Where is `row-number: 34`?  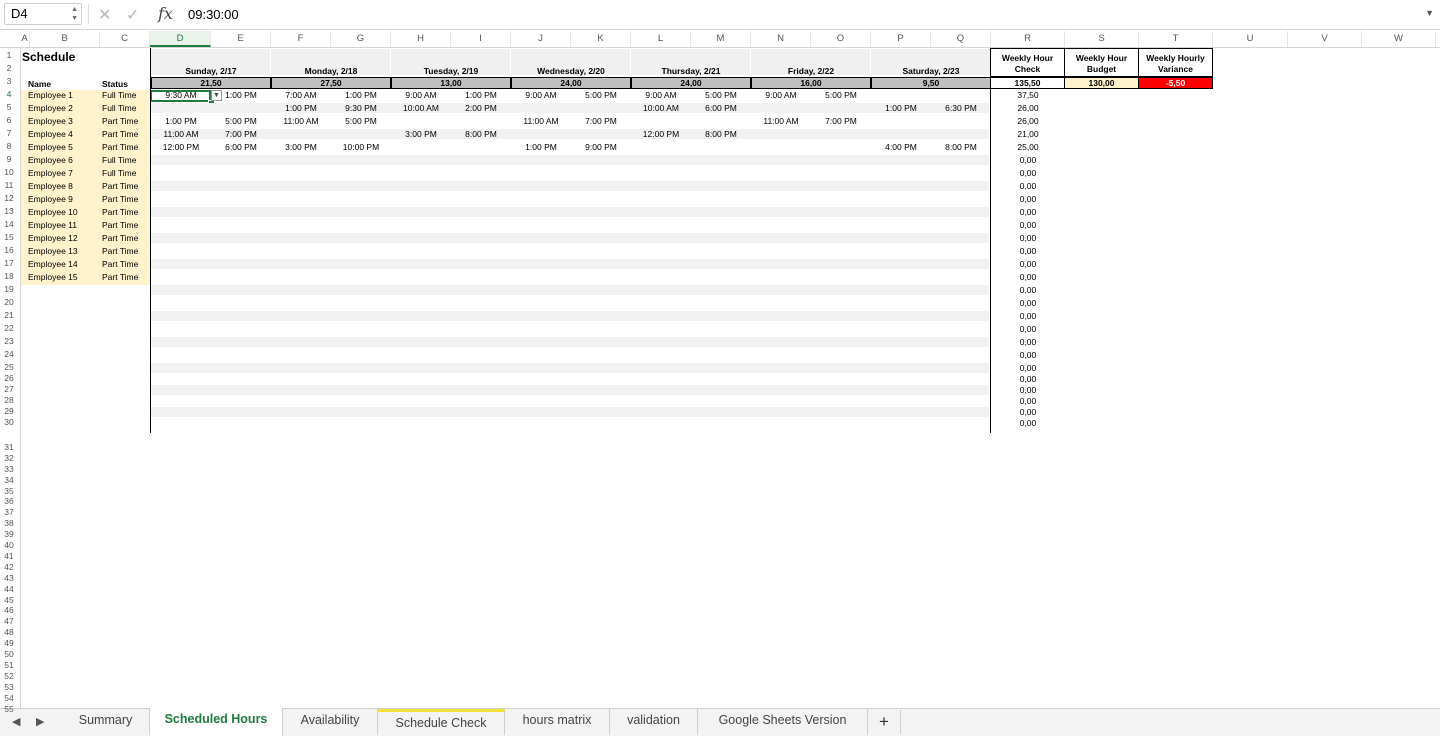
row-number: 34 is located at coordinates (9, 480).